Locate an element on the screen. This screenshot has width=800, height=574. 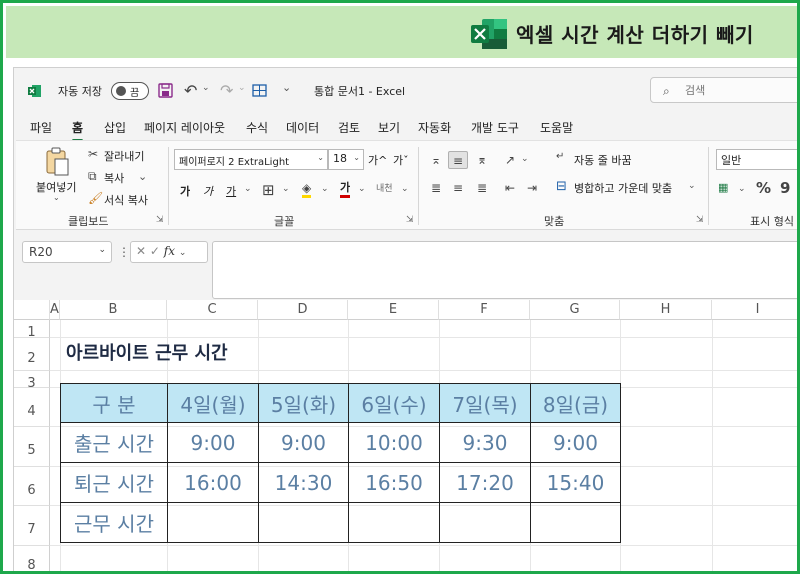
column-header-I: I is located at coordinates (754, 310).